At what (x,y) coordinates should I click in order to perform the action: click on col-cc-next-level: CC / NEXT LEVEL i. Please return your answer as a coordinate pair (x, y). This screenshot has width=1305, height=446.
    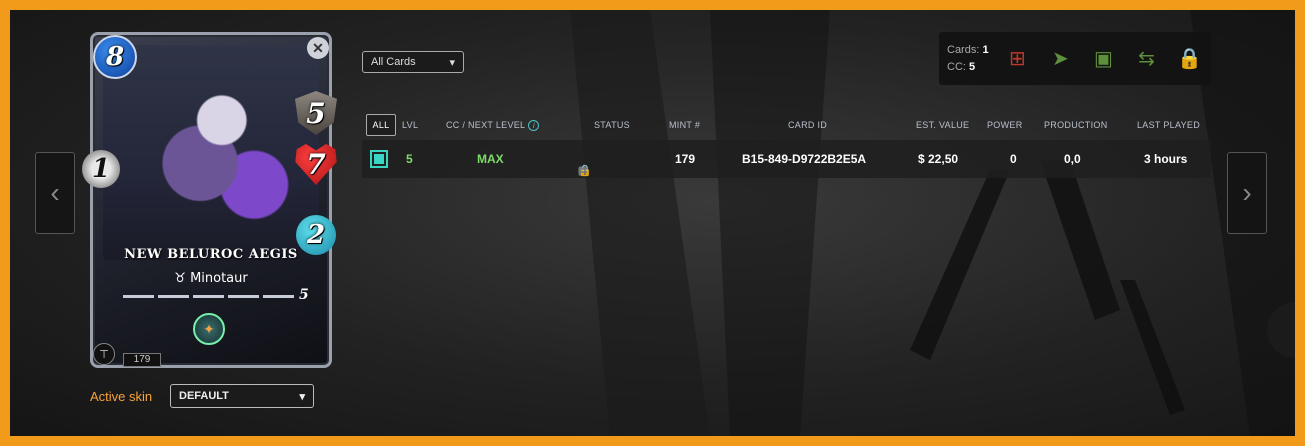
    Looking at the image, I should click on (493, 126).